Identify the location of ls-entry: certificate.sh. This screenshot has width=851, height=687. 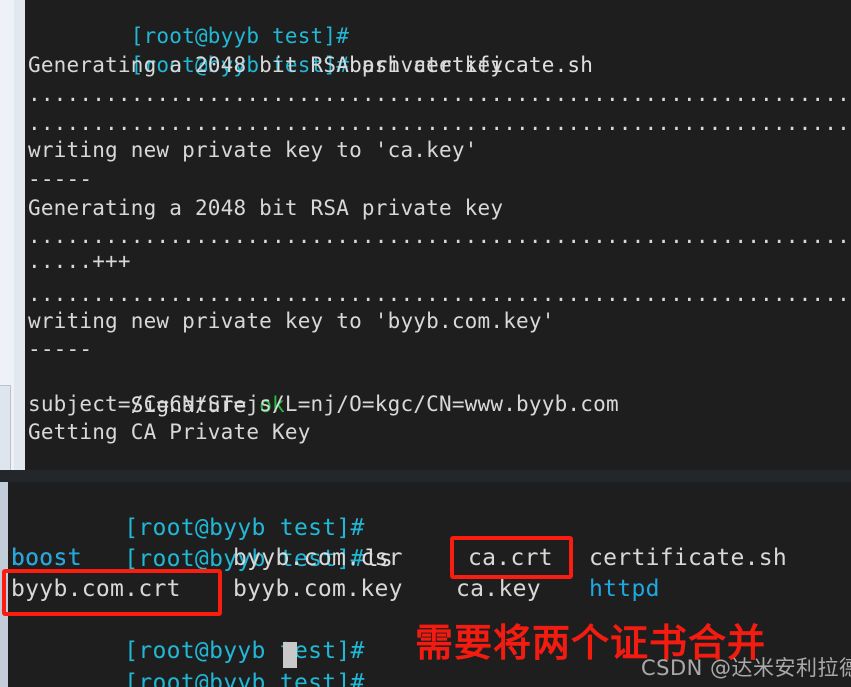
(688, 558).